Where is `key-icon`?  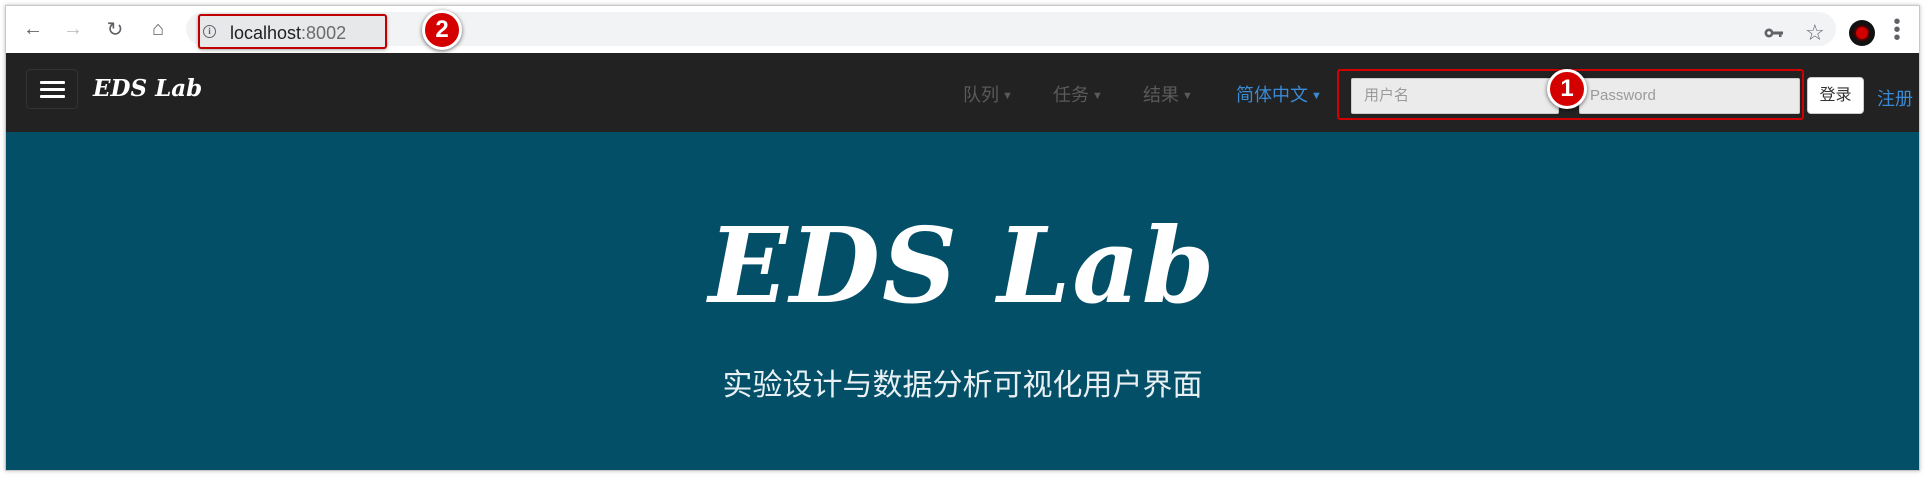
key-icon is located at coordinates (1774, 34).